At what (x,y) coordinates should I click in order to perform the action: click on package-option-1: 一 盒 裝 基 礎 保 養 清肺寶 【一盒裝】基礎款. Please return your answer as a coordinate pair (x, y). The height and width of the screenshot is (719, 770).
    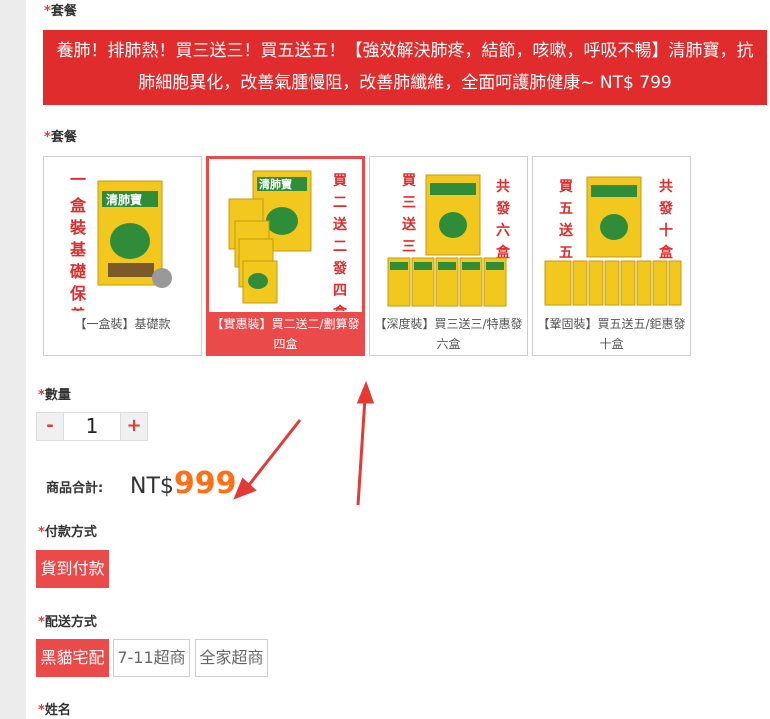
    Looking at the image, I should click on (122, 256).